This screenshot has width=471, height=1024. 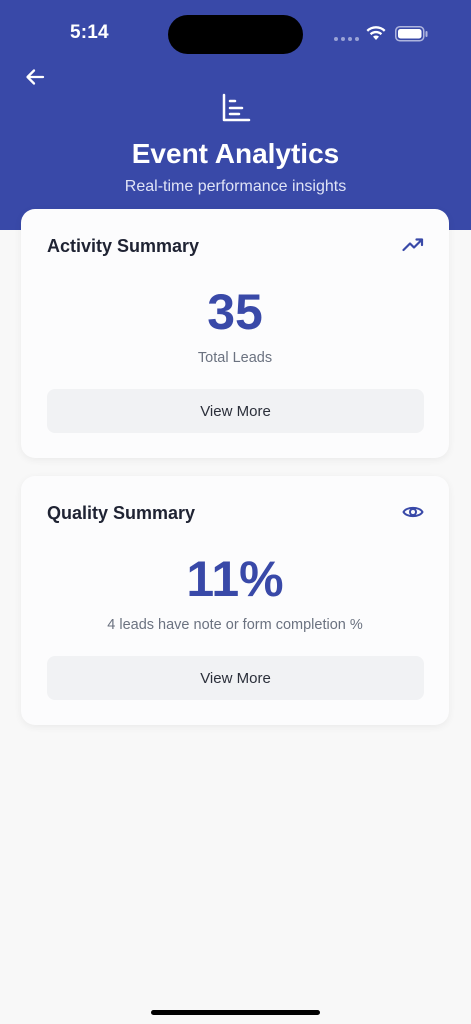 I want to click on wifi-icon, so click(x=376, y=33).